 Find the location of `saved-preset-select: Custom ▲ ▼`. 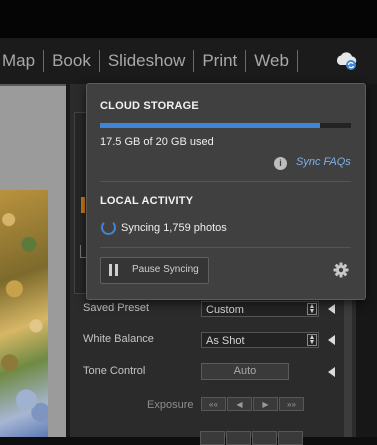

saved-preset-select: Custom ▲ ▼ is located at coordinates (260, 309).